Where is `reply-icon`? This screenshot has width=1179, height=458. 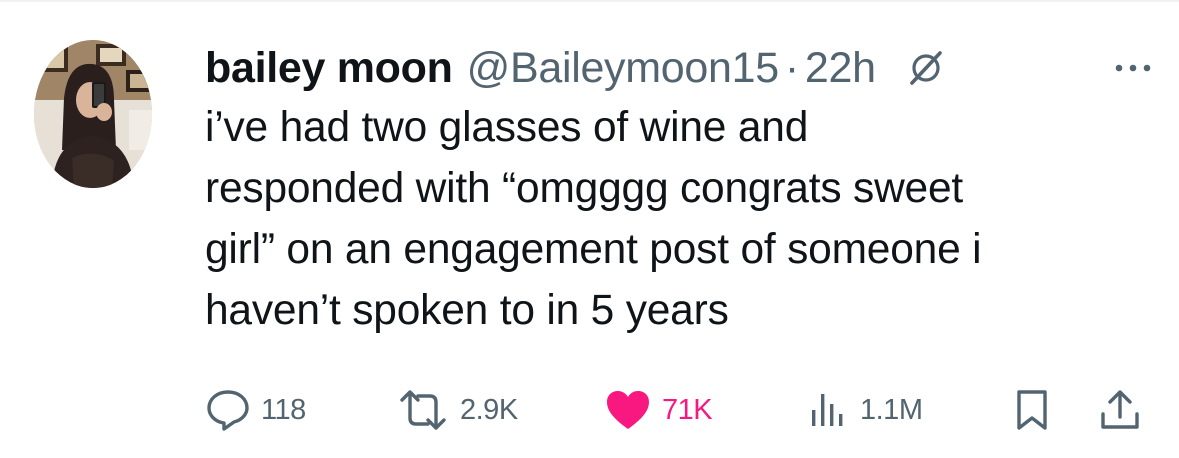 reply-icon is located at coordinates (228, 410).